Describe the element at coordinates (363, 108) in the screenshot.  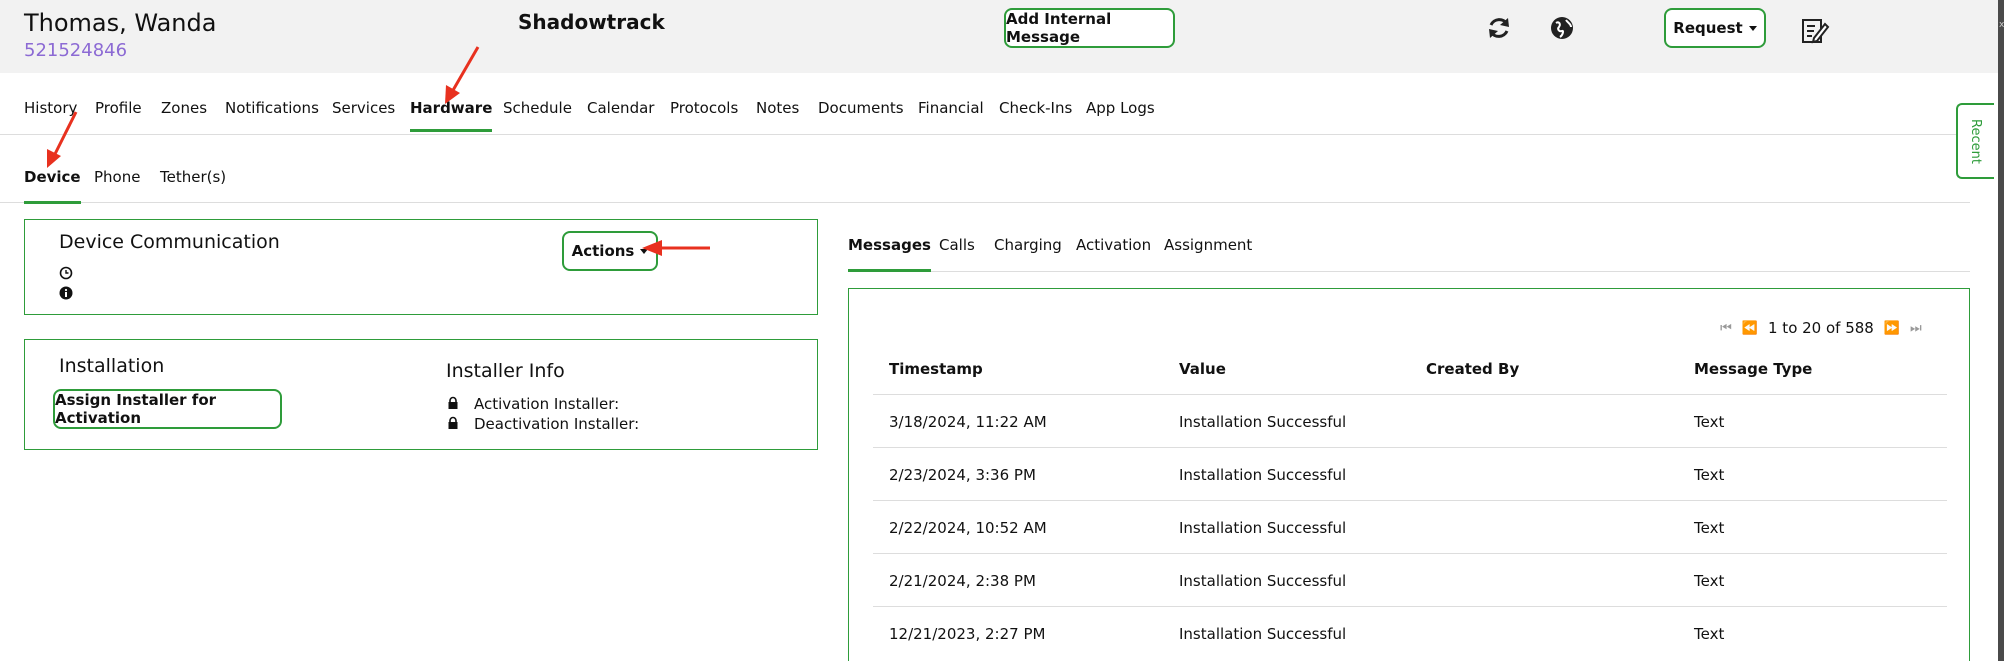
I see `tab-services: Services` at that location.